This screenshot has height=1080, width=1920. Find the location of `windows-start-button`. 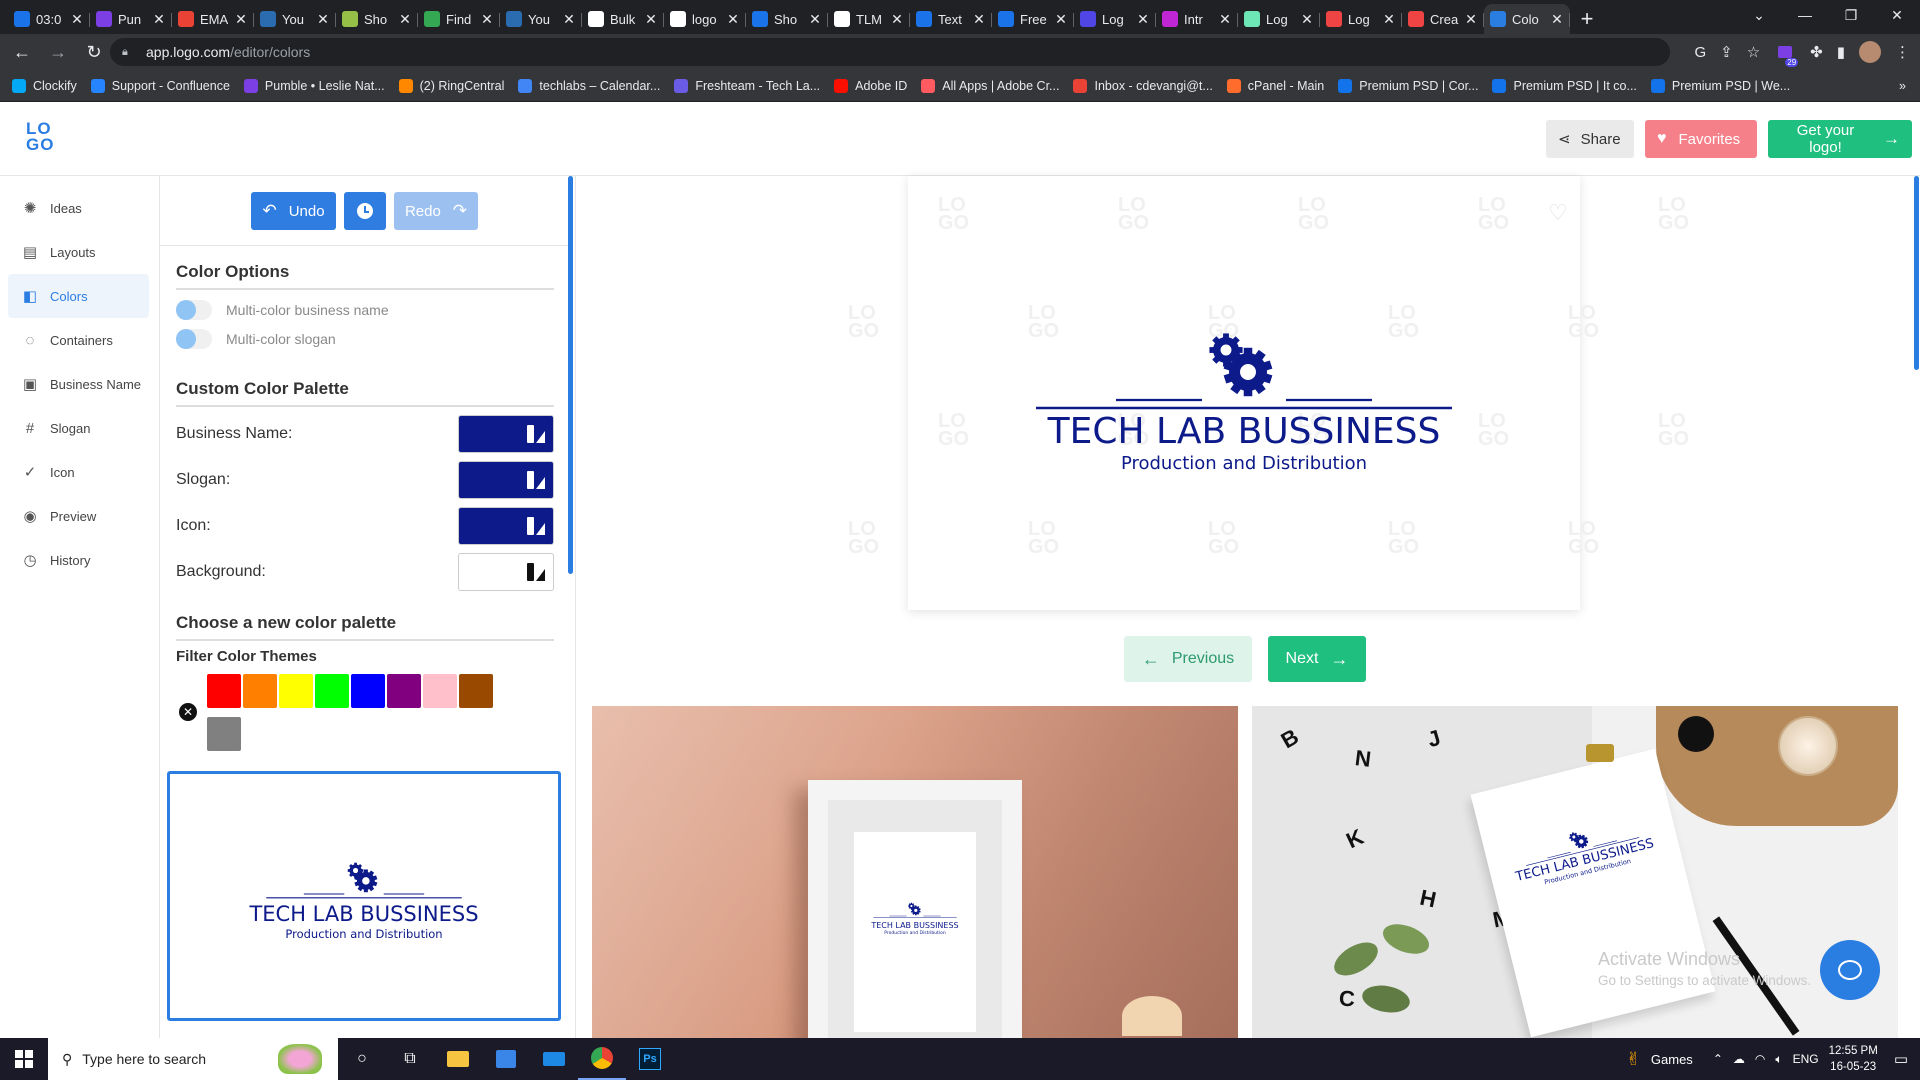

windows-start-button is located at coordinates (24, 1059).